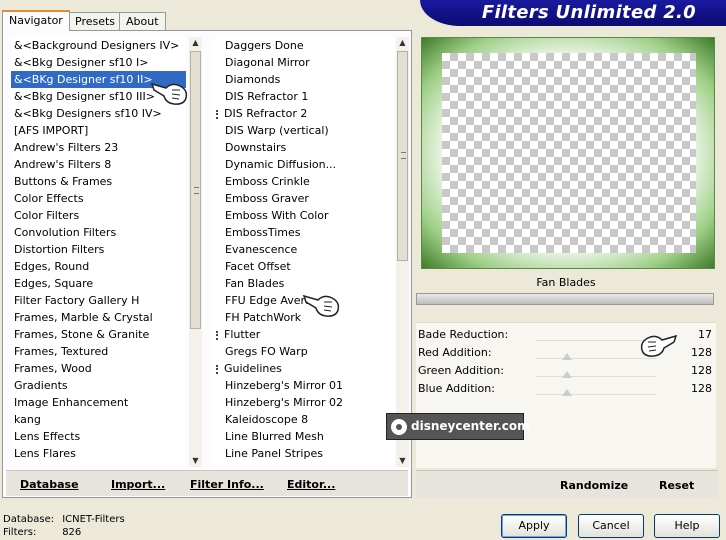 The width and height of the screenshot is (726, 540). I want to click on filter-item-label: Emboss Graver, so click(267, 198).